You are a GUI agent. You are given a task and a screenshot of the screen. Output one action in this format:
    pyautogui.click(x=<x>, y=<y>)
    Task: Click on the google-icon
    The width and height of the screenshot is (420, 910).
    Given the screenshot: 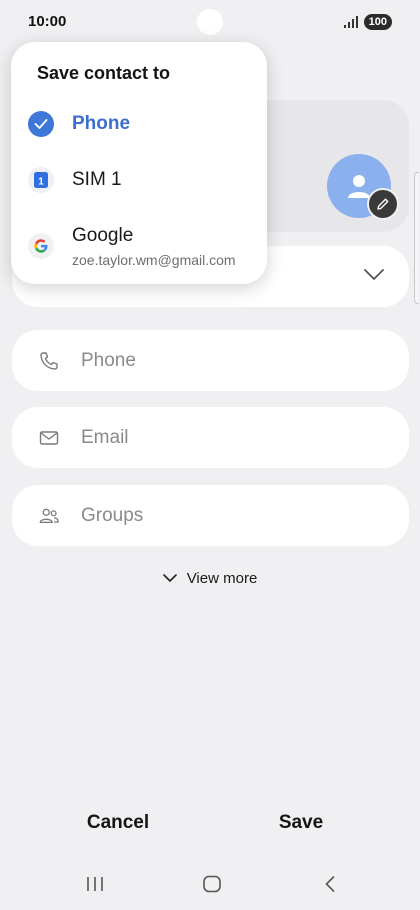 What is the action you would take?
    pyautogui.click(x=41, y=246)
    